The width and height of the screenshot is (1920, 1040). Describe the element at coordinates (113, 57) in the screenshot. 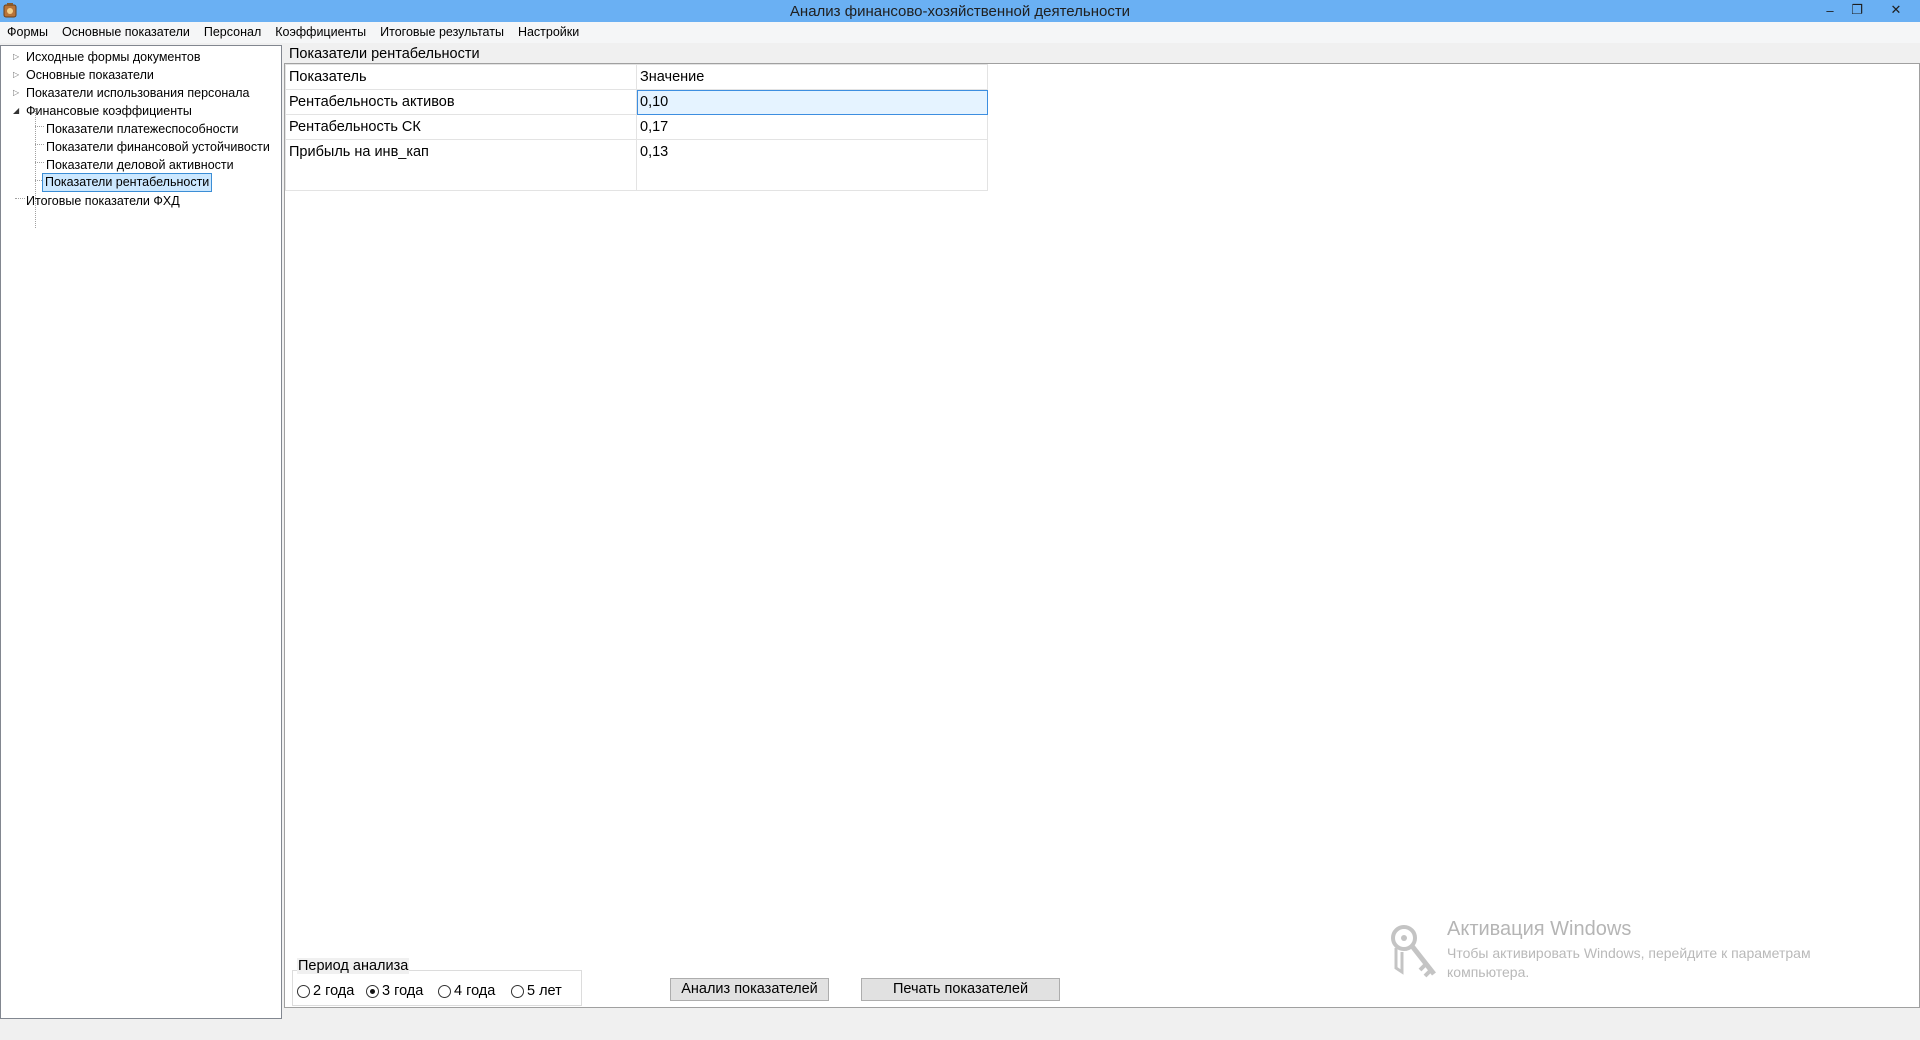

I see `tree-item-label: Исходные формы документов` at that location.